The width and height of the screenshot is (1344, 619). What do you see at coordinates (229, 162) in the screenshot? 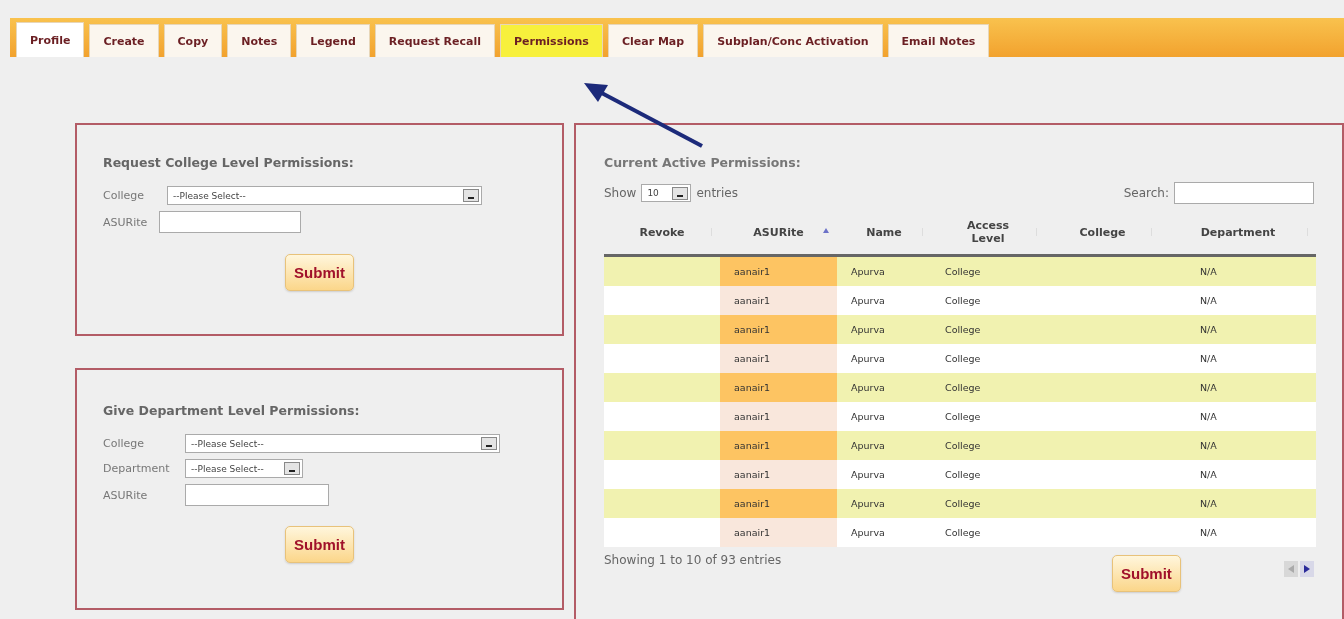
I see `panel-title: Request College Level Permissions:` at bounding box center [229, 162].